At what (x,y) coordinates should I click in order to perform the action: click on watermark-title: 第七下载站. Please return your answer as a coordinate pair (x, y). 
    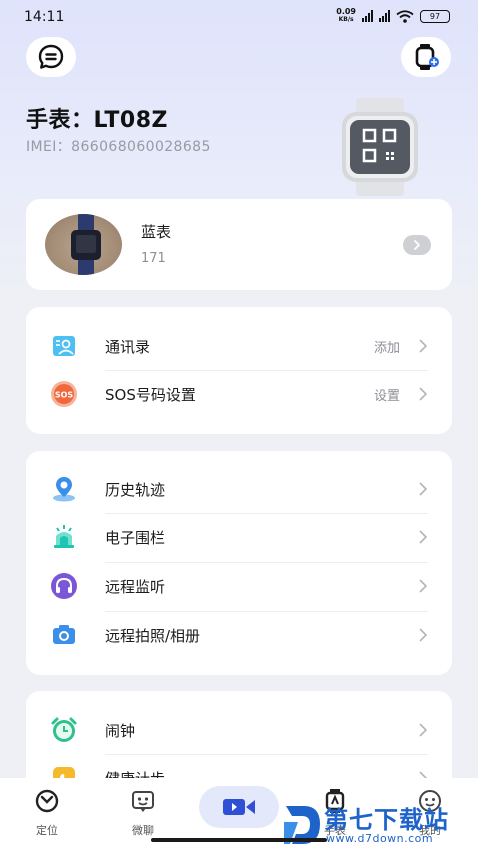
    Looking at the image, I should click on (386, 820).